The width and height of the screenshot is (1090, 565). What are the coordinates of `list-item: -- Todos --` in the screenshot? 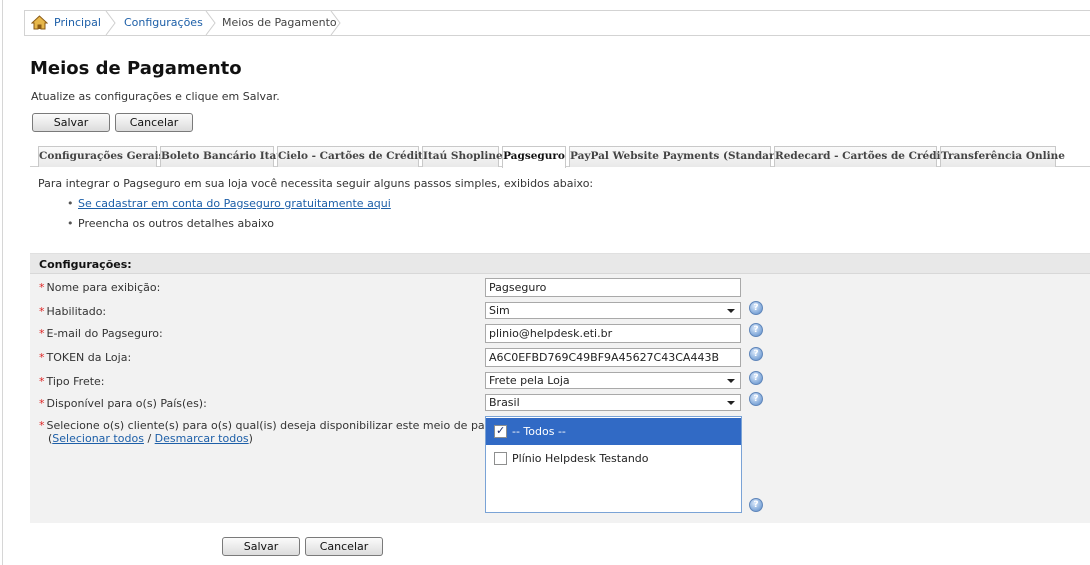 It's located at (613, 431).